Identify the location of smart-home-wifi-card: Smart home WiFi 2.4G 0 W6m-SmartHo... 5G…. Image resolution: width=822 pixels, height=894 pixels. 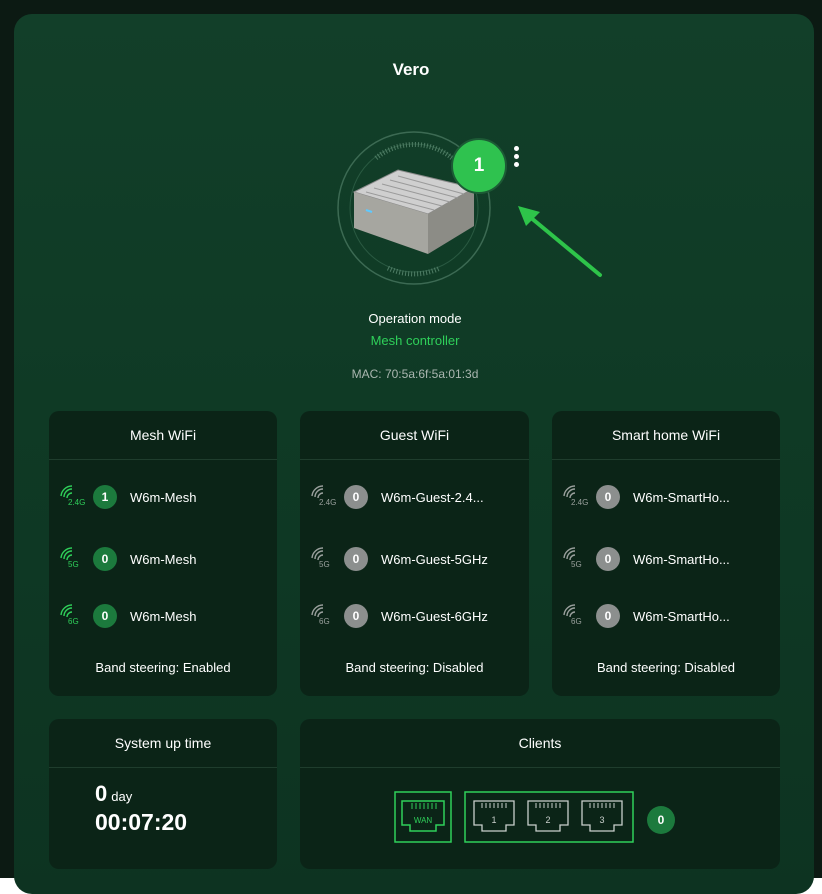
(666, 553).